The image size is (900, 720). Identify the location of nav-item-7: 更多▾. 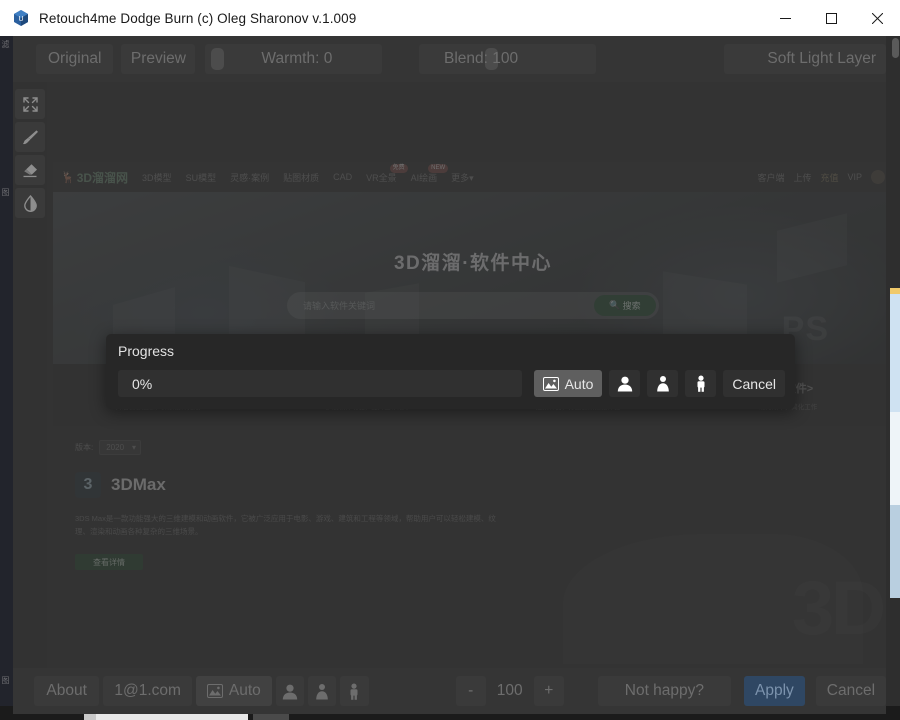
(462, 177).